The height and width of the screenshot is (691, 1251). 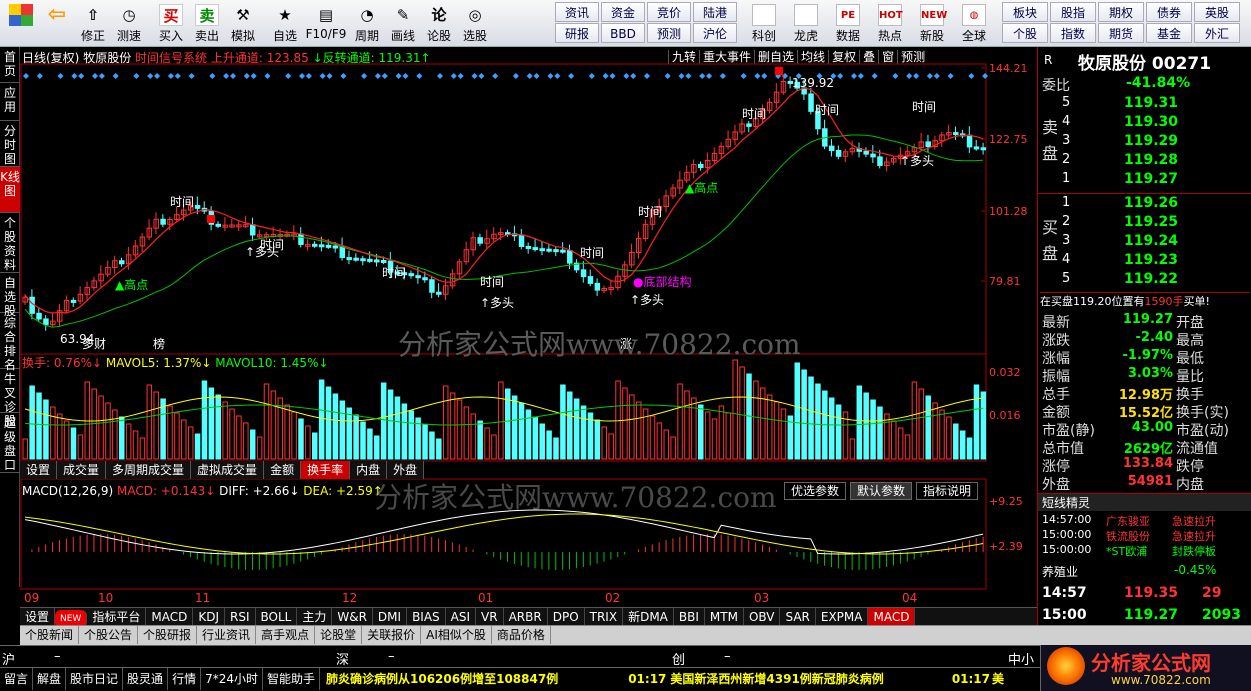 What do you see at coordinates (209, 617) in the screenshot?
I see `indicator-tab: KDJ` at bounding box center [209, 617].